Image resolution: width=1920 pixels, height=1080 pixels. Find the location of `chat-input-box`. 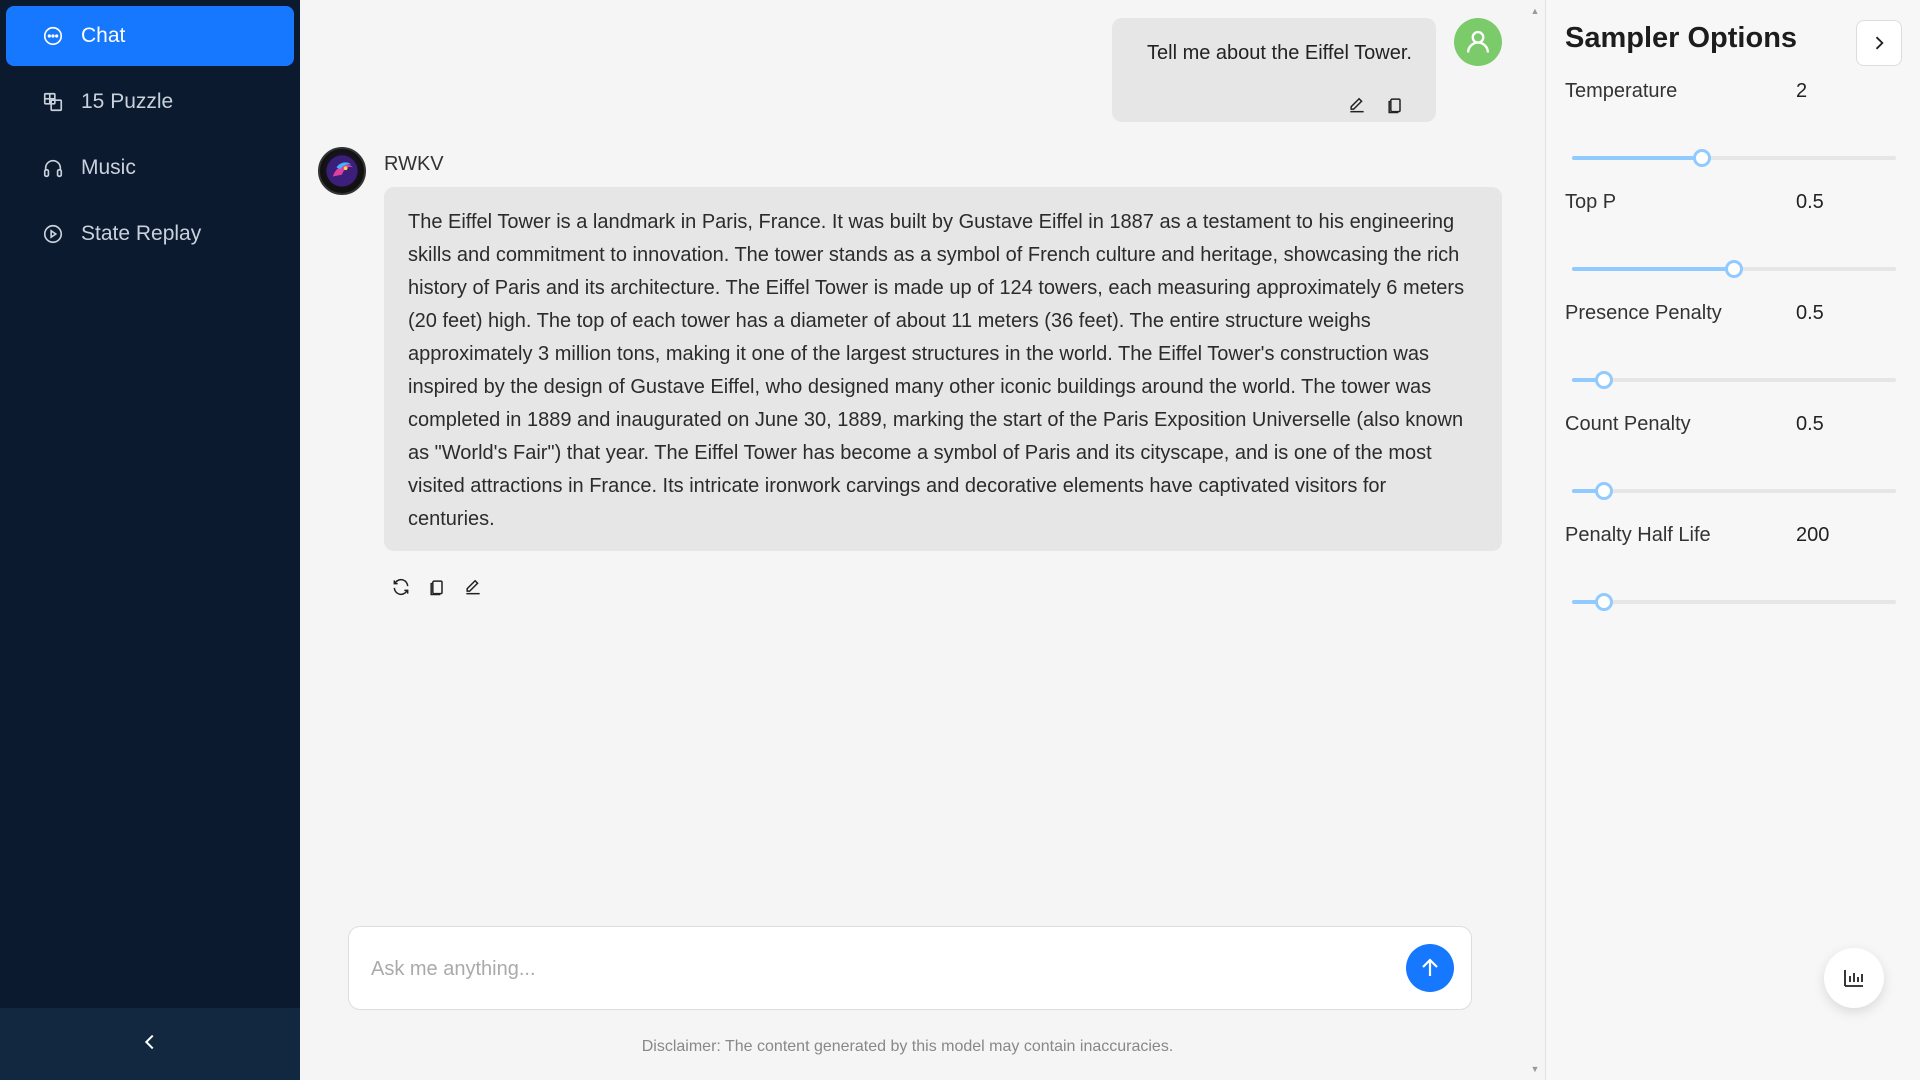

chat-input-box is located at coordinates (910, 968).